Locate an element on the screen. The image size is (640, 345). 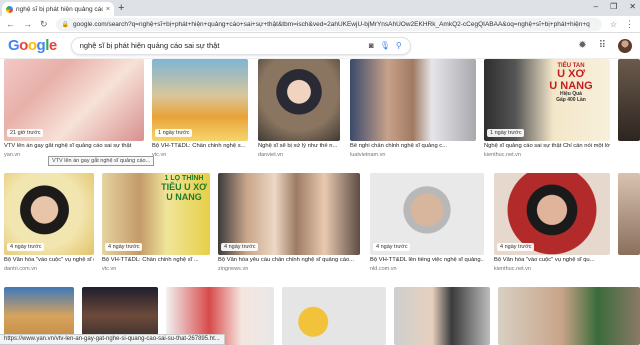
result-source: dantri.com.vn is located at coordinates (20, 269).